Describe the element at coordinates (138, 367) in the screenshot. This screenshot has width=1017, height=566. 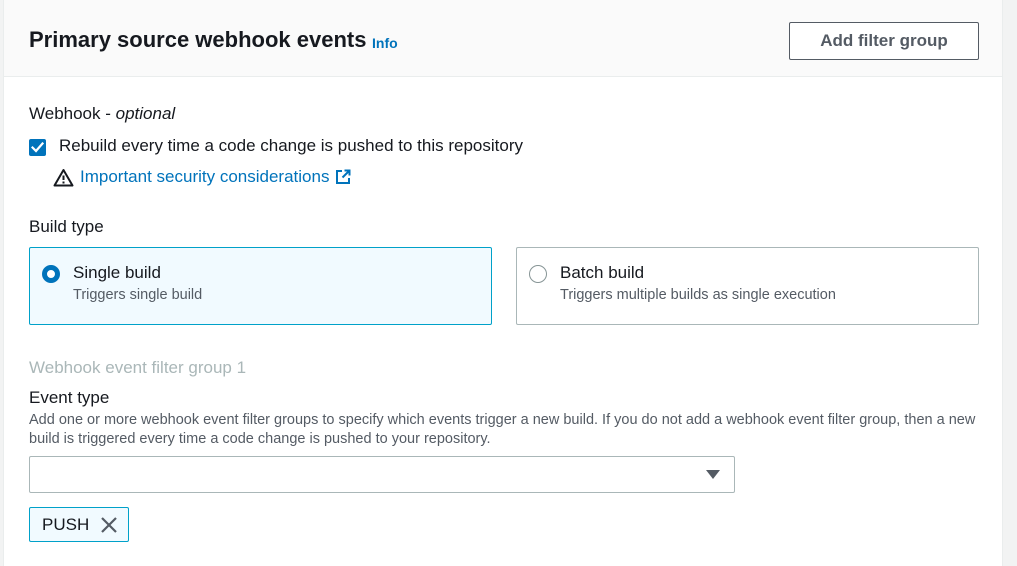
I see `filter-group-title: Webhook event filter group 1` at that location.